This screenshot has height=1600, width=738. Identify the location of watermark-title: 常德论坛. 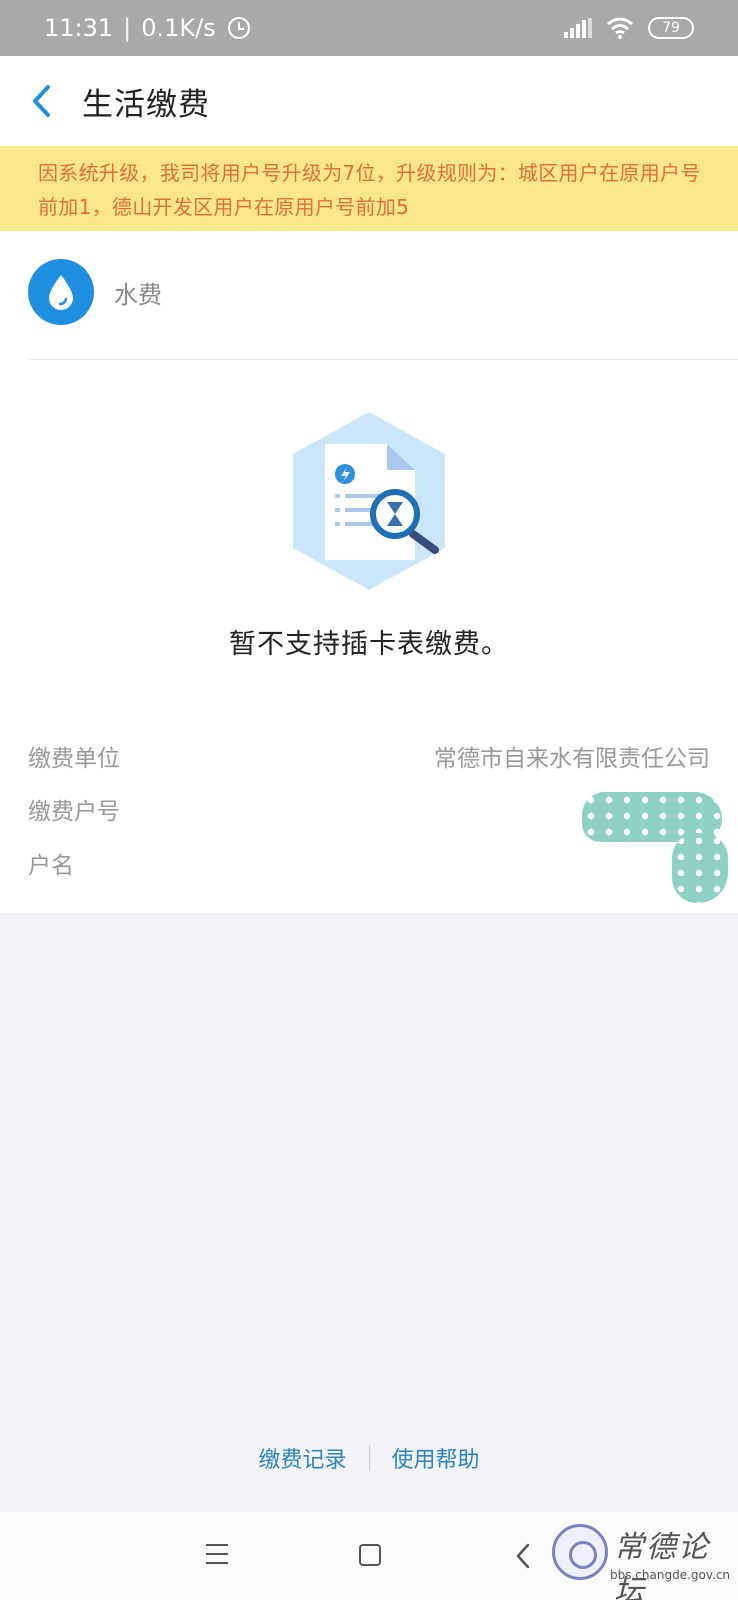
(662, 1565).